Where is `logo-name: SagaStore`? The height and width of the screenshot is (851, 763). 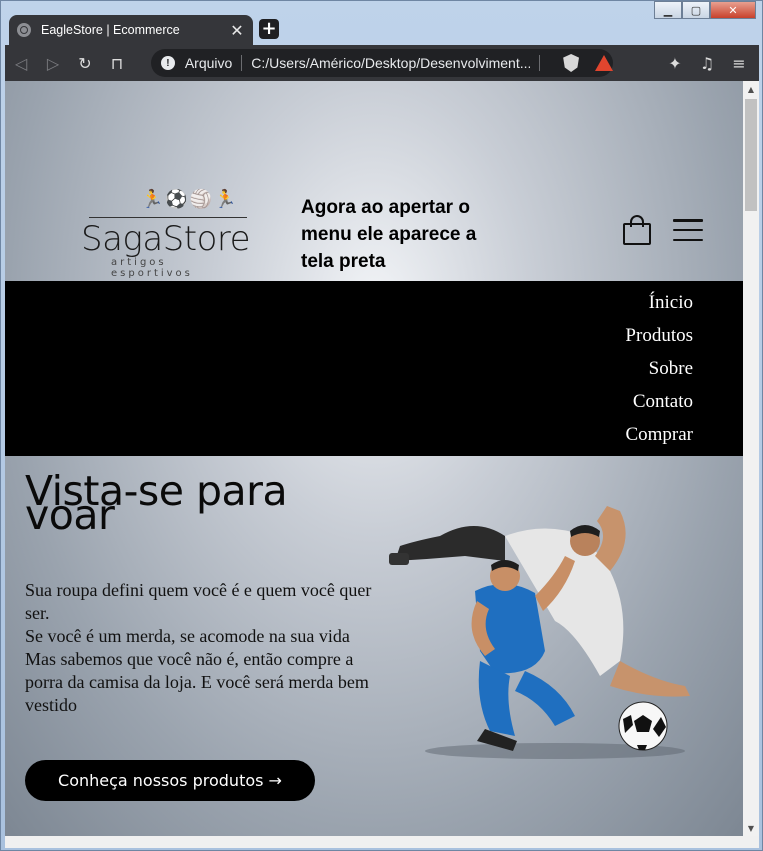
logo-name: SagaStore is located at coordinates (166, 239).